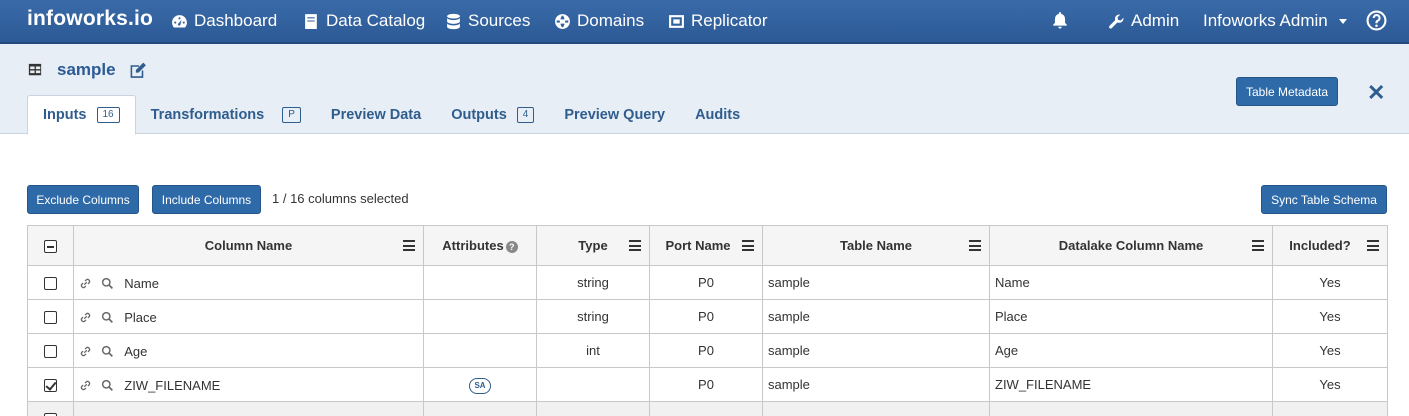  What do you see at coordinates (206, 199) in the screenshot?
I see `include-columns-button: Include Columns` at bounding box center [206, 199].